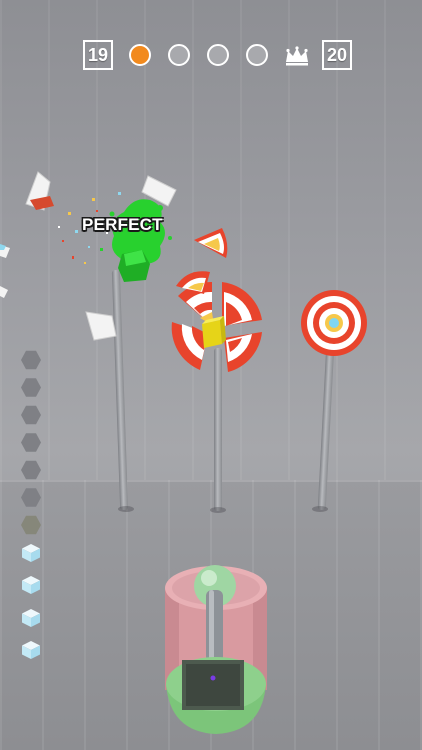 This screenshot has height=750, width=422. What do you see at coordinates (214, 626) in the screenshot?
I see `launcher-barrel` at bounding box center [214, 626].